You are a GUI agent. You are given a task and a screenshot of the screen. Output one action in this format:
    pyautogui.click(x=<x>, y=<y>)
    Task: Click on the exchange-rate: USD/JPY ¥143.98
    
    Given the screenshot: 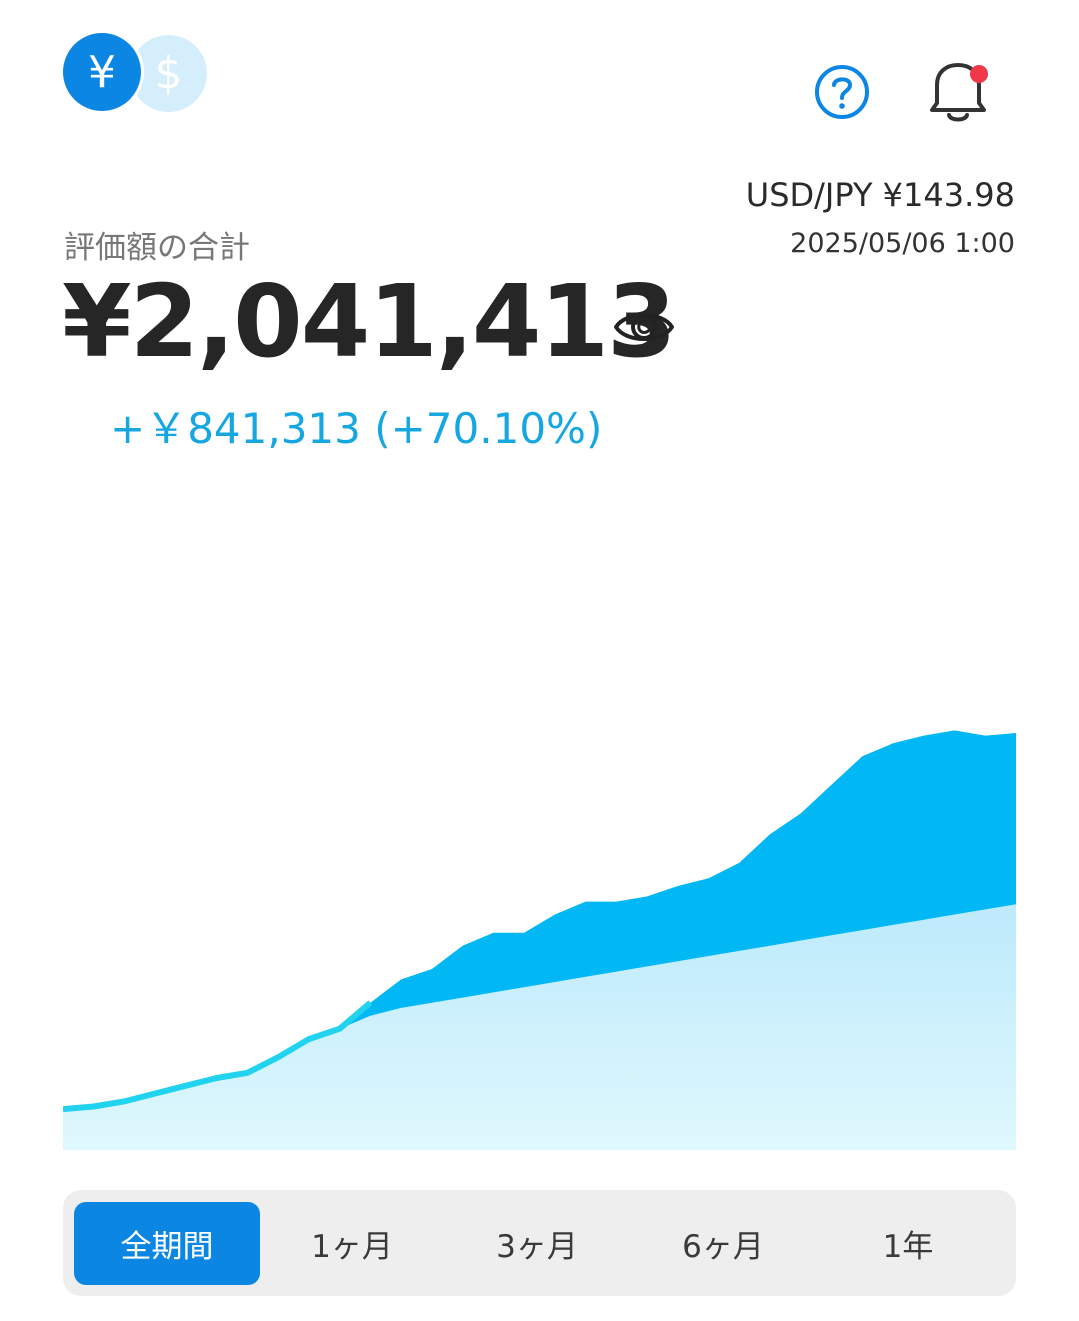 What is the action you would take?
    pyautogui.click(x=880, y=195)
    